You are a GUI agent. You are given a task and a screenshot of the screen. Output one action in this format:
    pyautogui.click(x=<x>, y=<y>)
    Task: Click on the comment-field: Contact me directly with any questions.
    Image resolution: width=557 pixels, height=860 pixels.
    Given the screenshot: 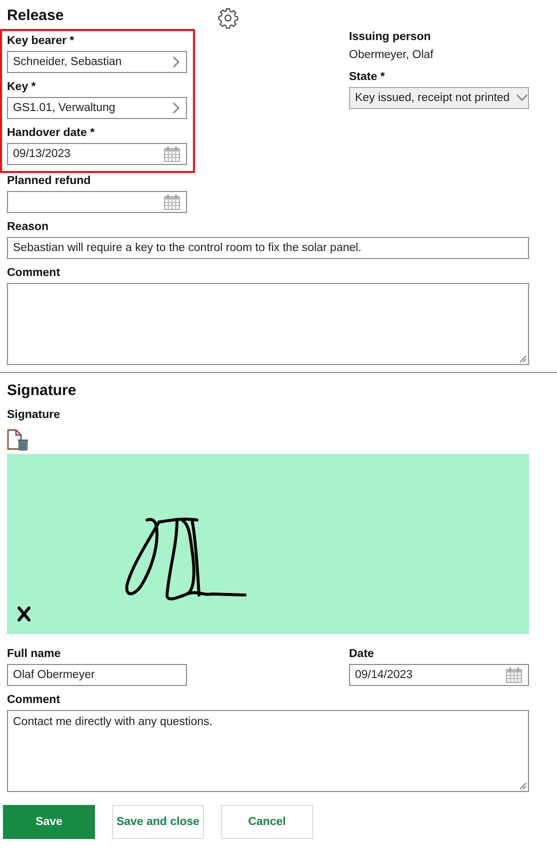 What is the action you would take?
    pyautogui.click(x=268, y=751)
    